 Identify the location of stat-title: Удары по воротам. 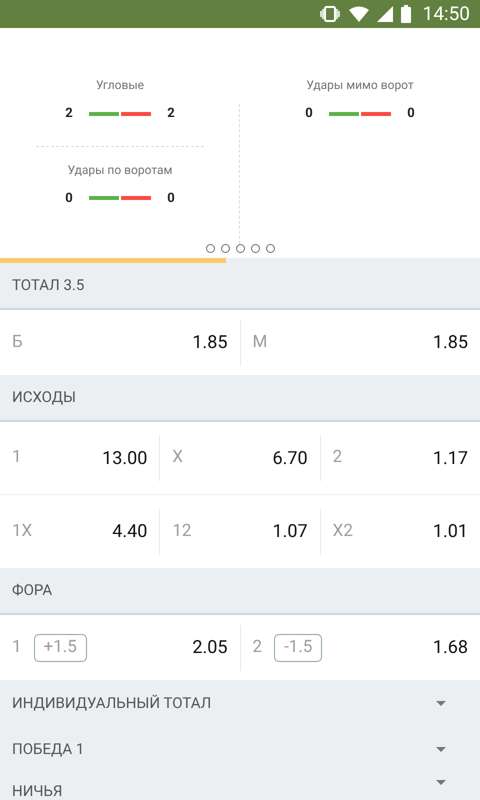
(120, 170).